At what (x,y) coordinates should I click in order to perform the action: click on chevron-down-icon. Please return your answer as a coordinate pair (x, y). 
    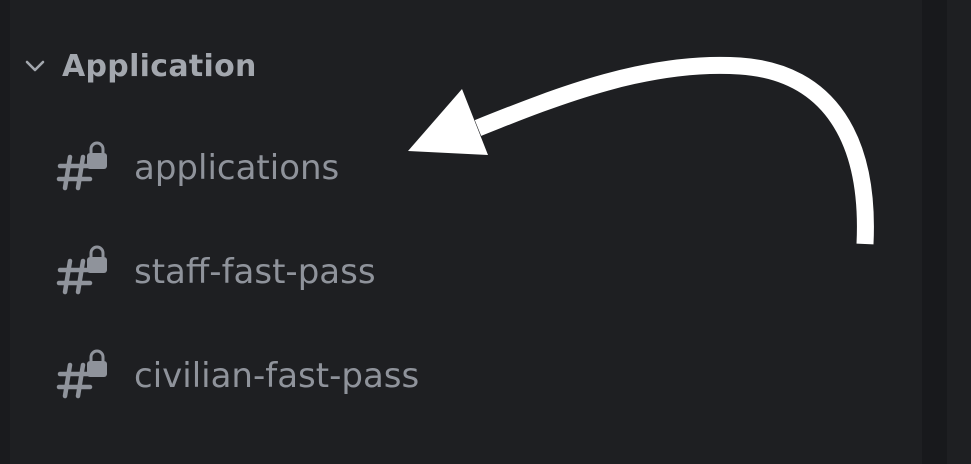
    Looking at the image, I should click on (35, 66).